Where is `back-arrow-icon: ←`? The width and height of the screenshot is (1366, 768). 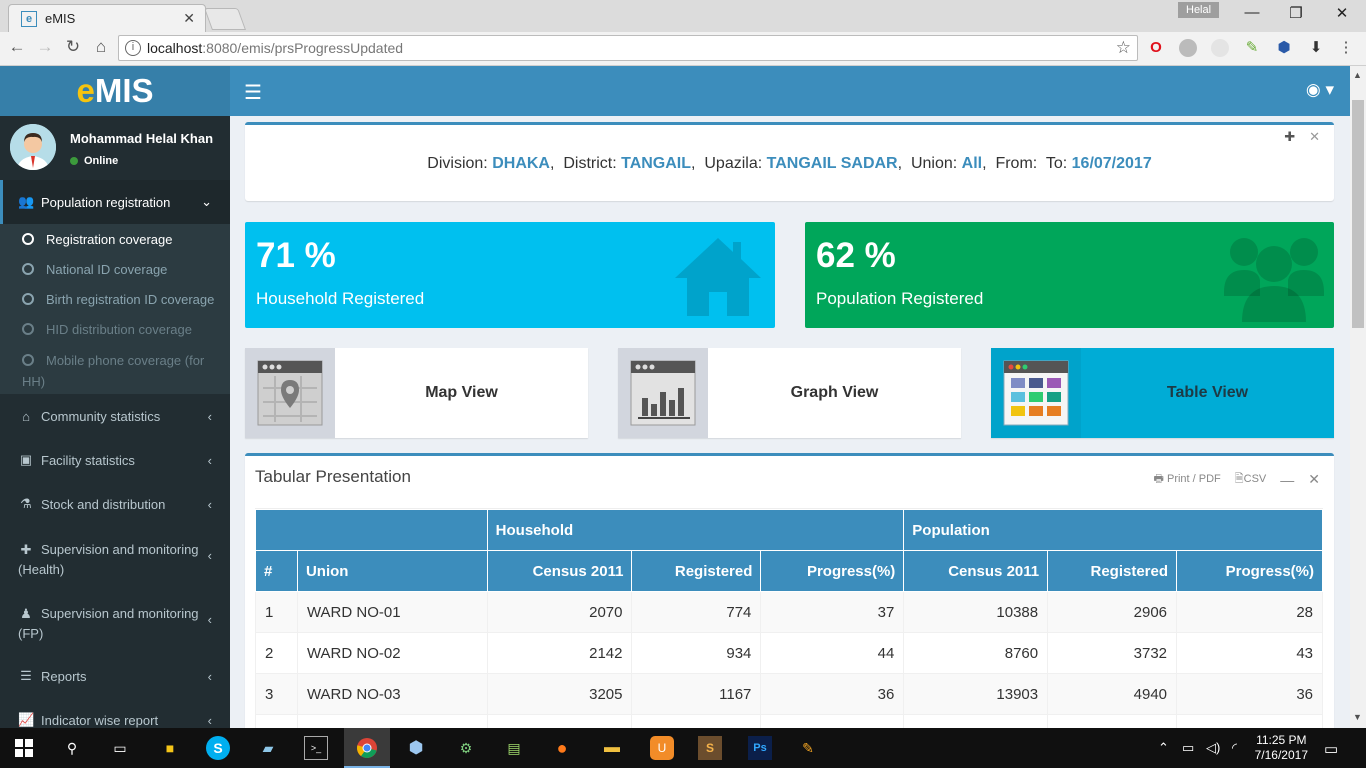 back-arrow-icon: ← is located at coordinates (17, 47).